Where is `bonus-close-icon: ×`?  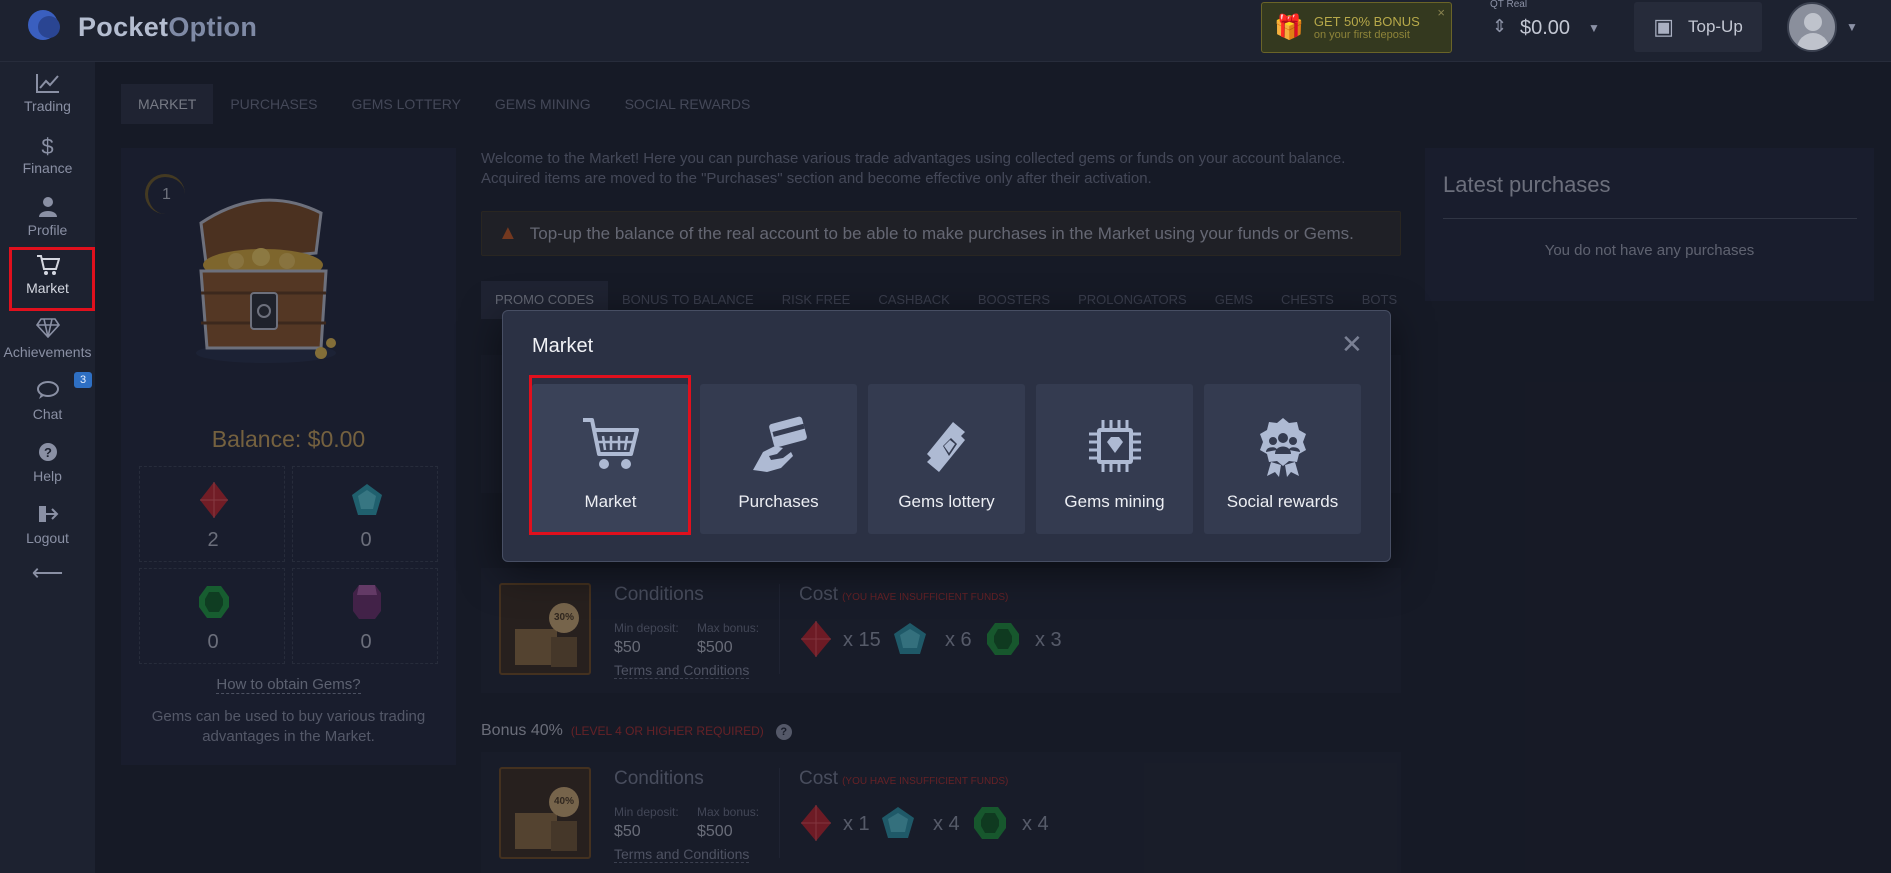 bonus-close-icon: × is located at coordinates (1441, 12).